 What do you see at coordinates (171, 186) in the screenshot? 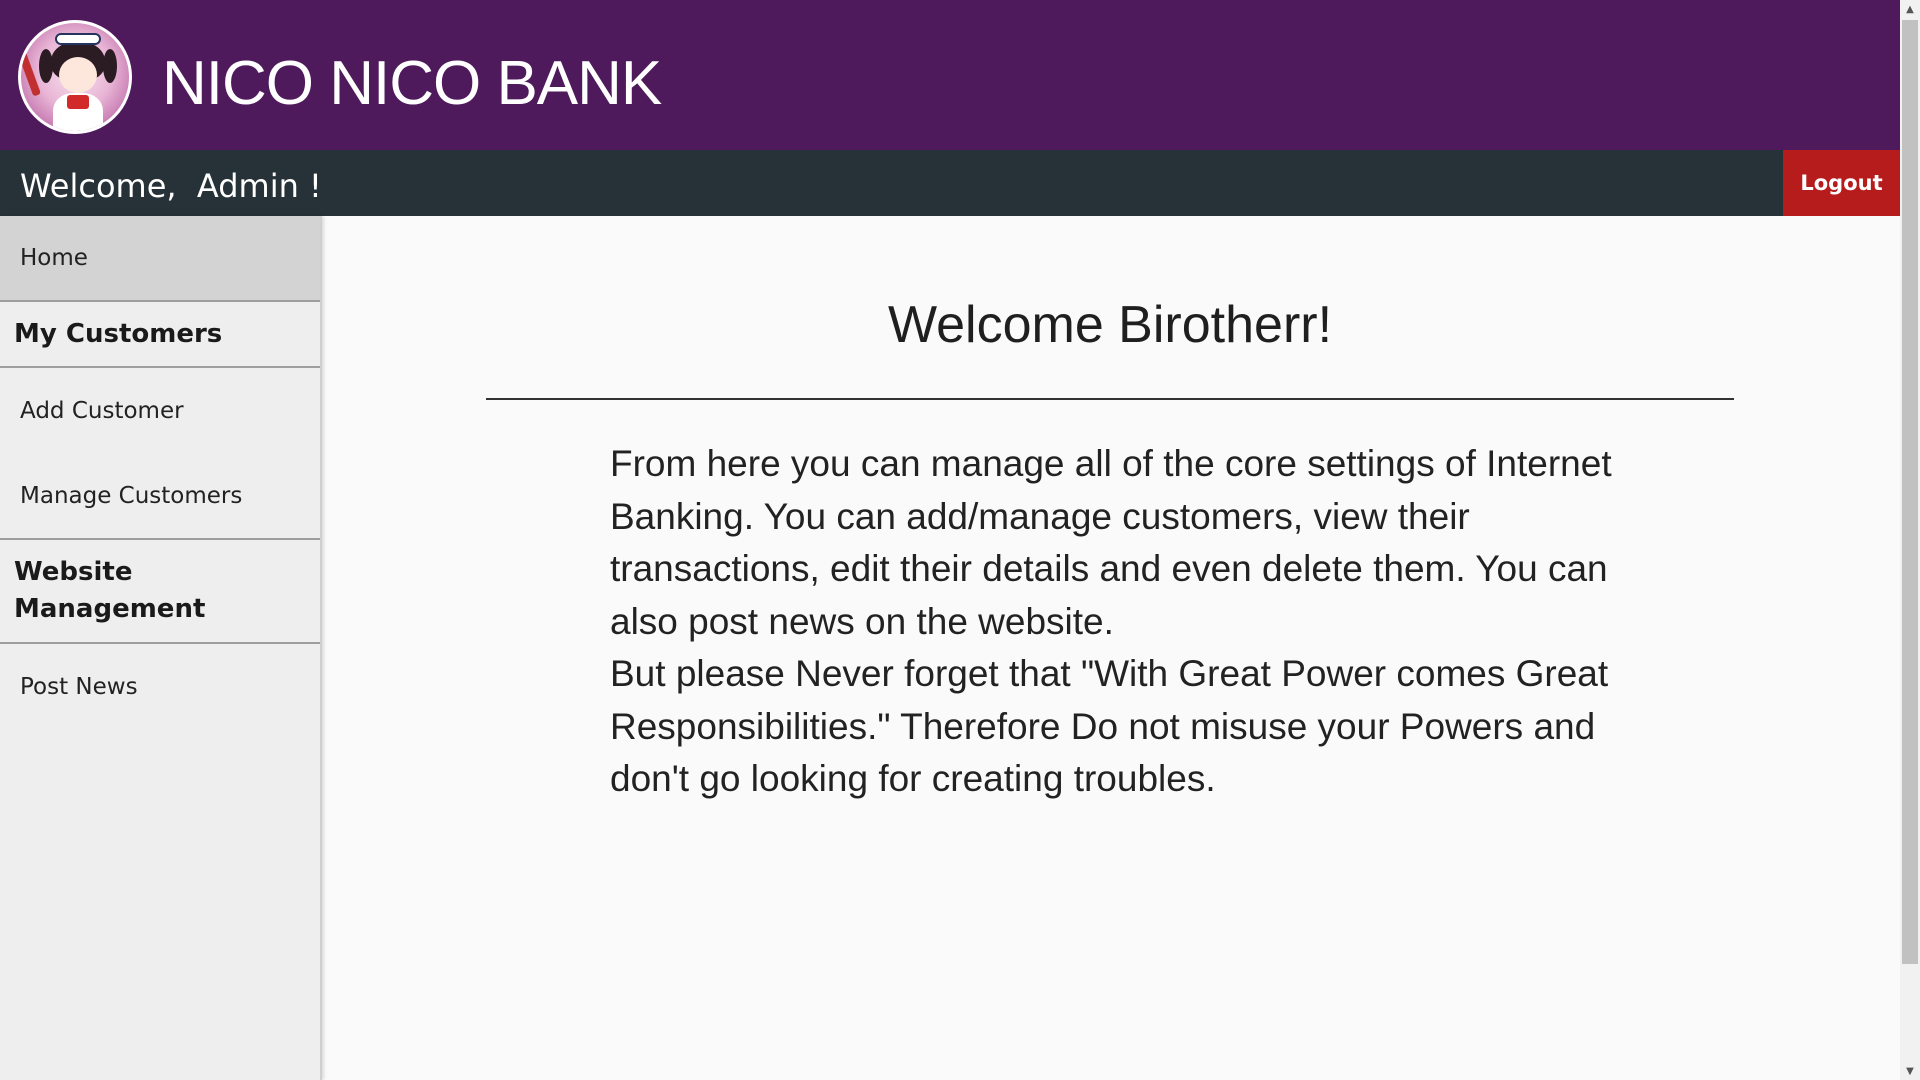
I see `welcome-admin-text: Welcome, Admin !` at bounding box center [171, 186].